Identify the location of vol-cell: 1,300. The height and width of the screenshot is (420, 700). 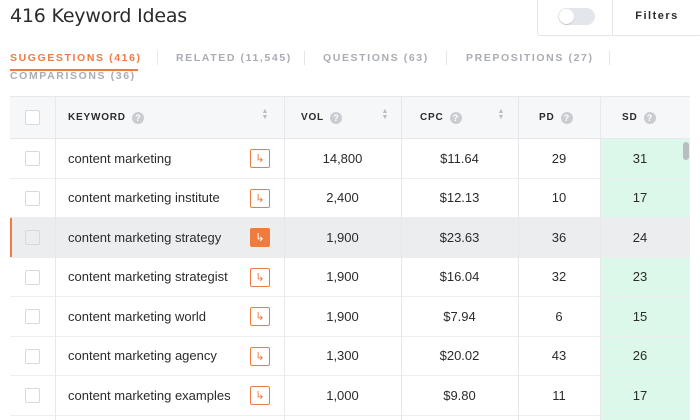
(342, 356).